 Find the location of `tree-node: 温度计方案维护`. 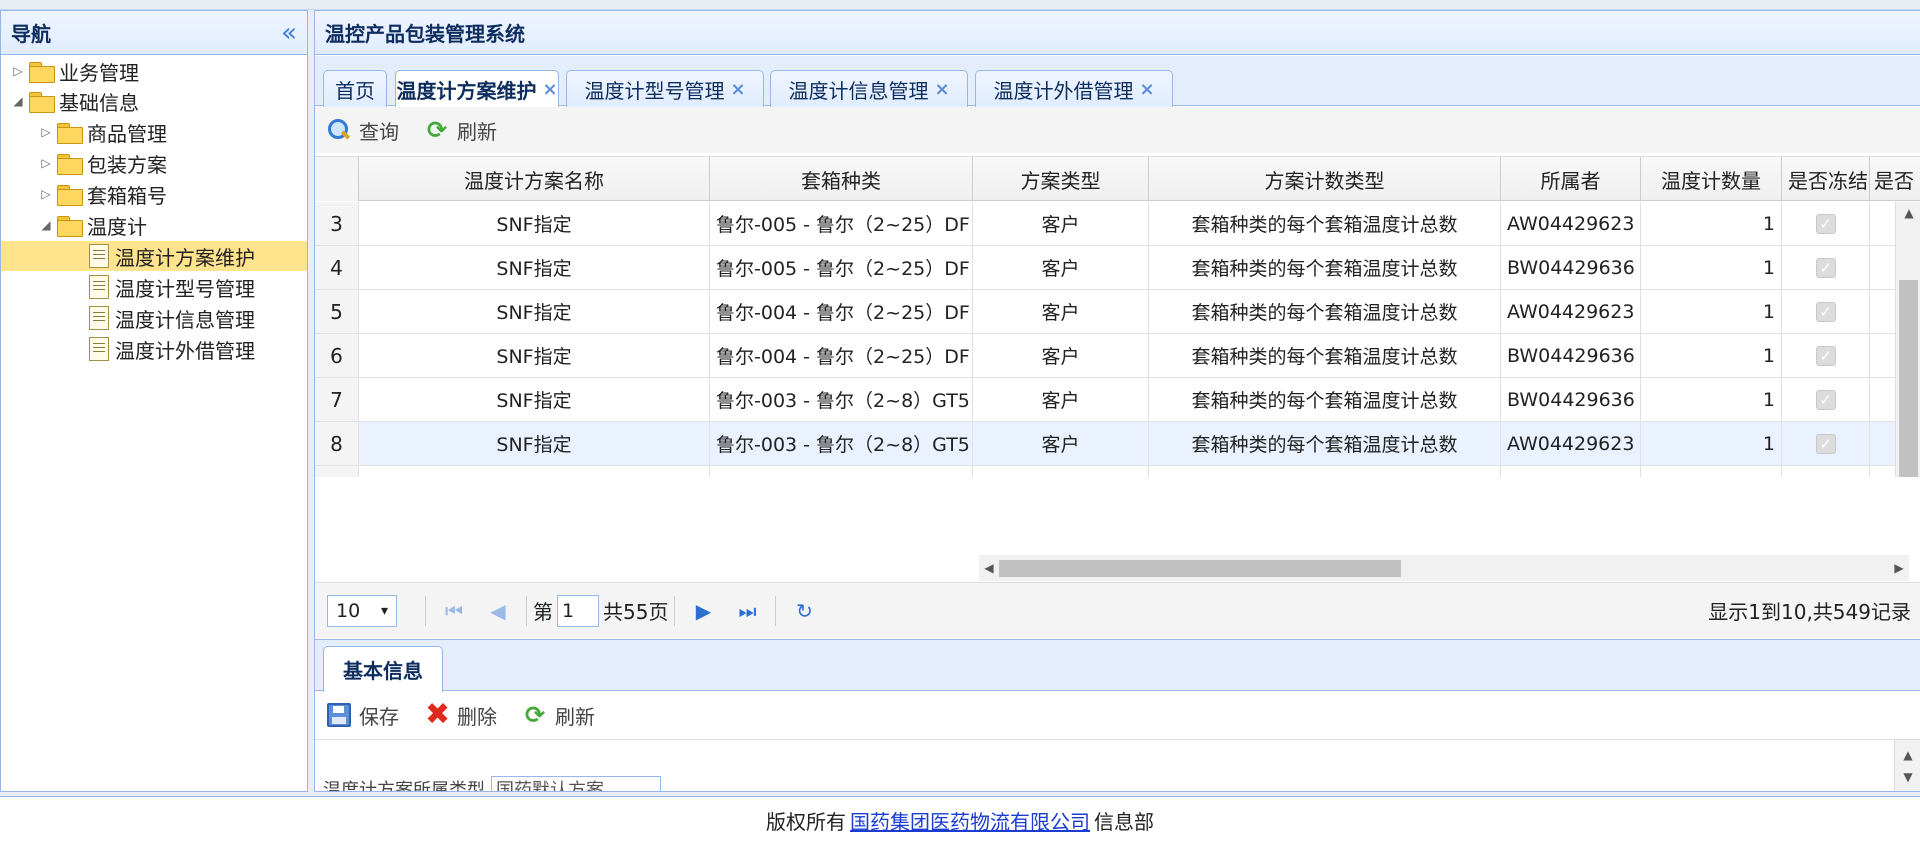

tree-node: 温度计方案维护 is located at coordinates (154, 256).